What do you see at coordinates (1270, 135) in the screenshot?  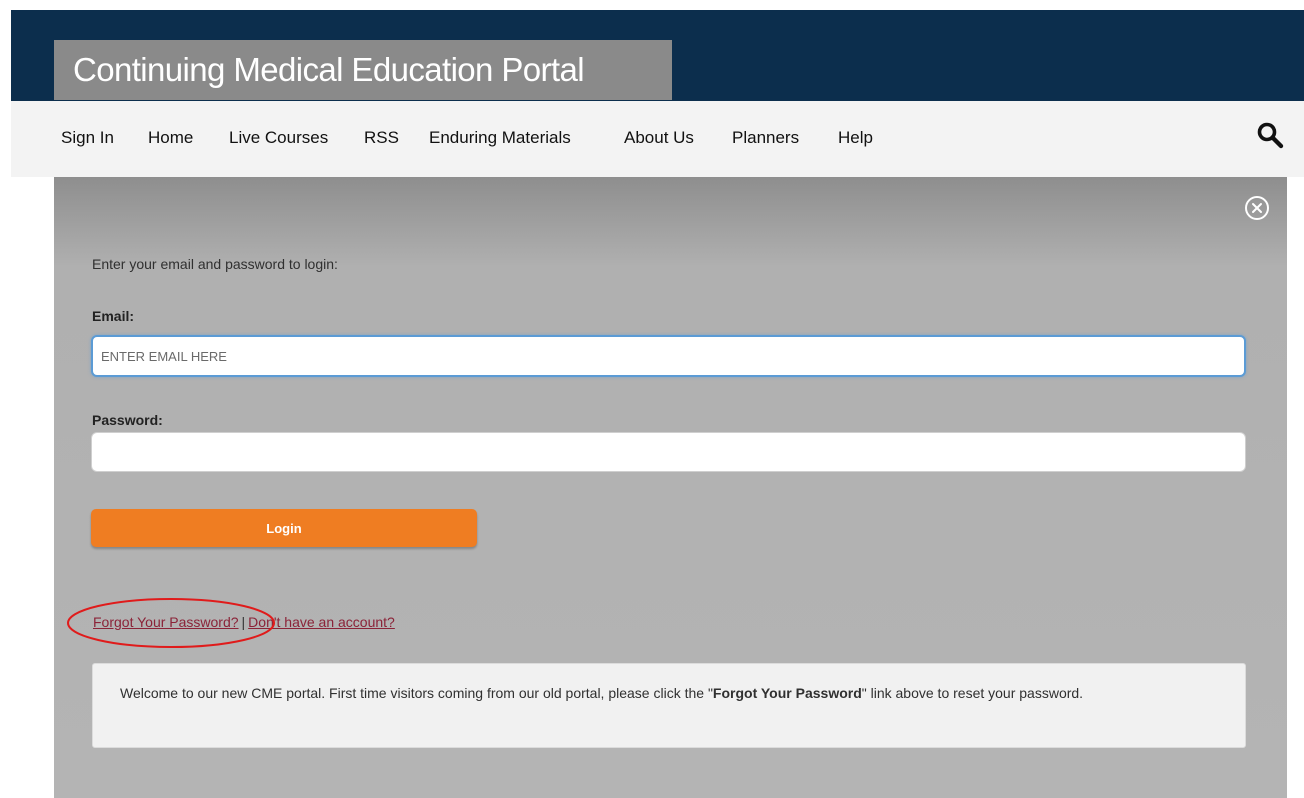 I see `search-icon` at bounding box center [1270, 135].